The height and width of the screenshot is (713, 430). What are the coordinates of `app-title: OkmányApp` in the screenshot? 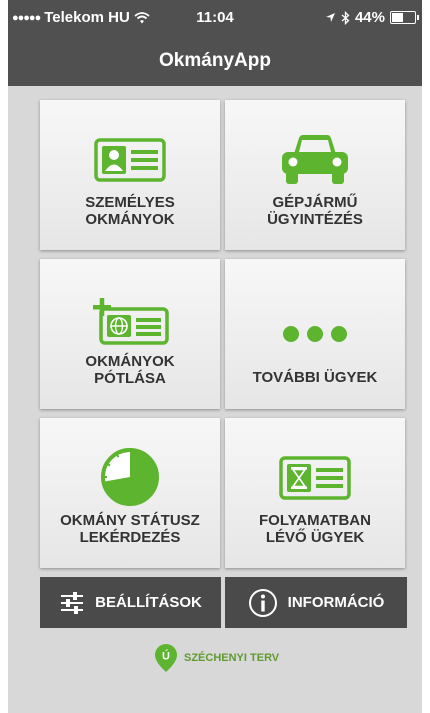 It's located at (215, 60).